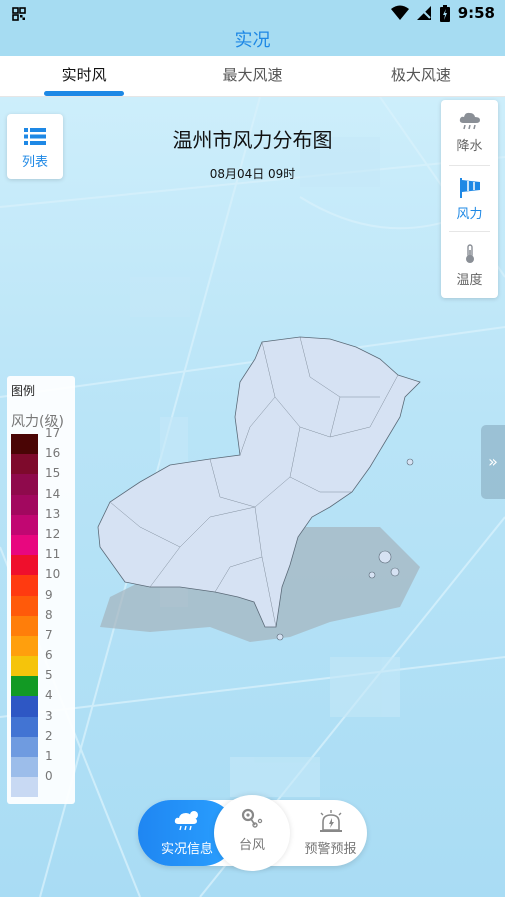  Describe the element at coordinates (186, 821) in the screenshot. I see `weather-live-icon` at that location.